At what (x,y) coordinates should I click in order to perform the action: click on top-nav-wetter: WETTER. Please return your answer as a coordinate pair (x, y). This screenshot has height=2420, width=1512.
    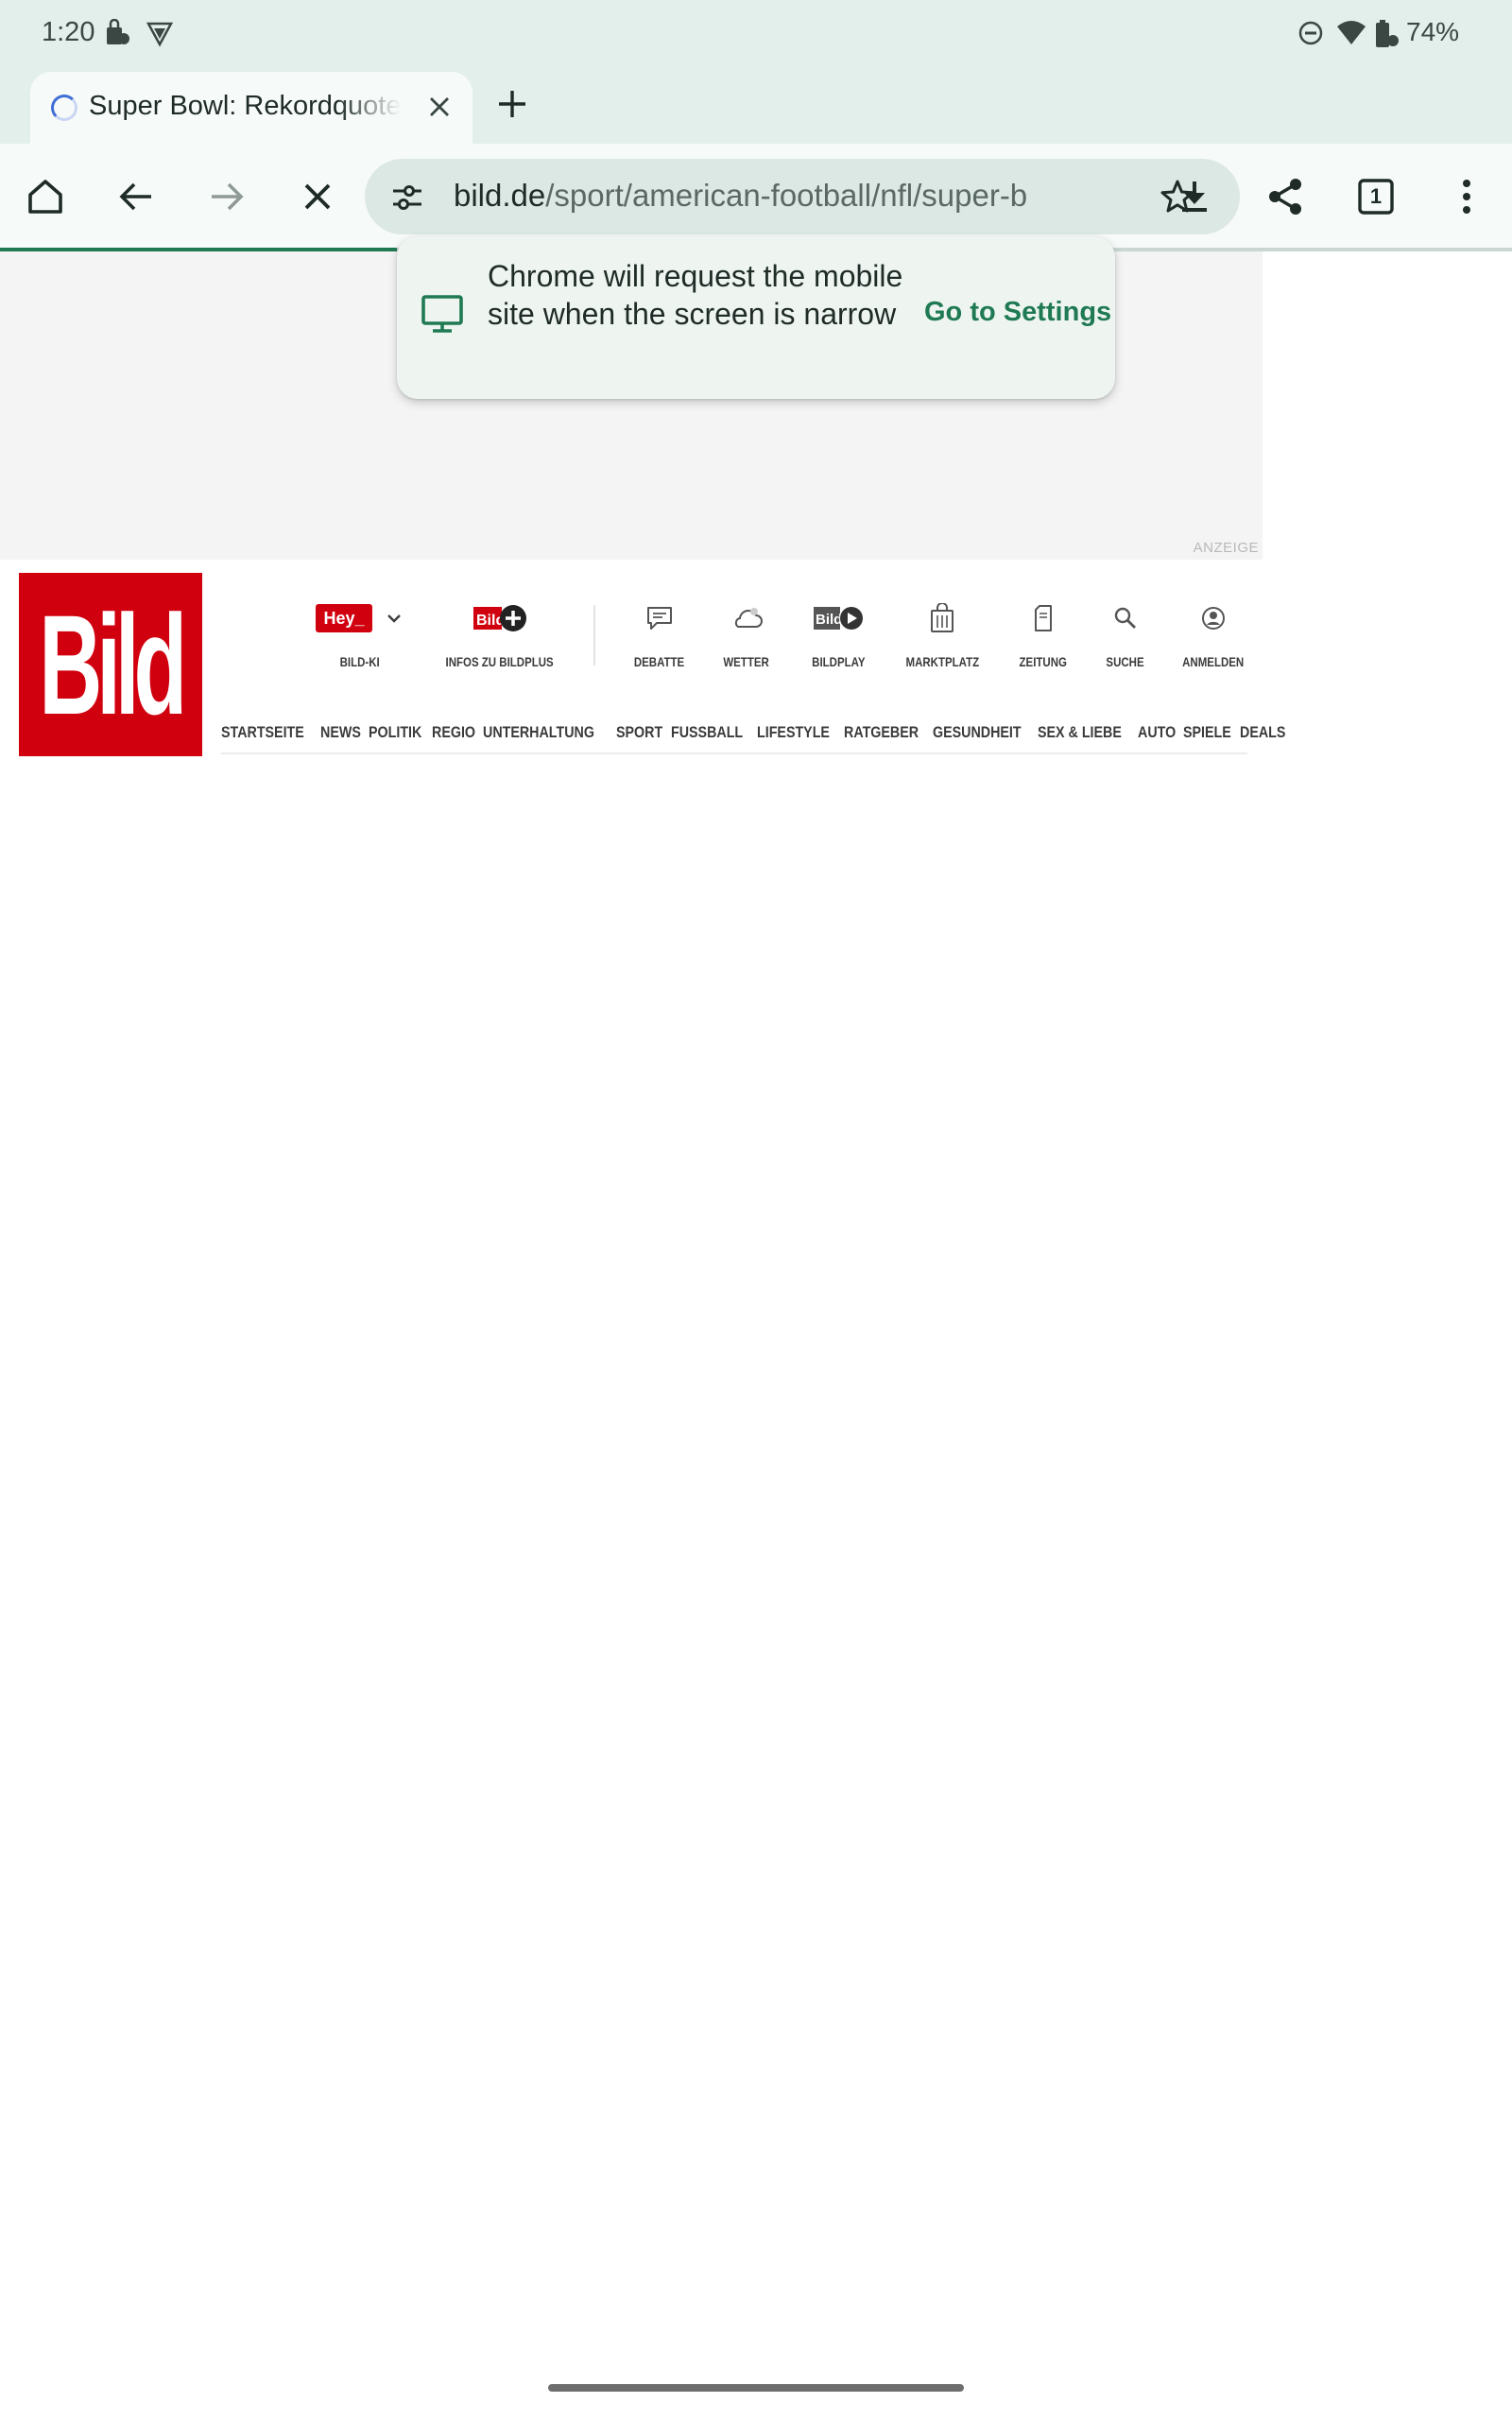
    Looking at the image, I should click on (747, 633).